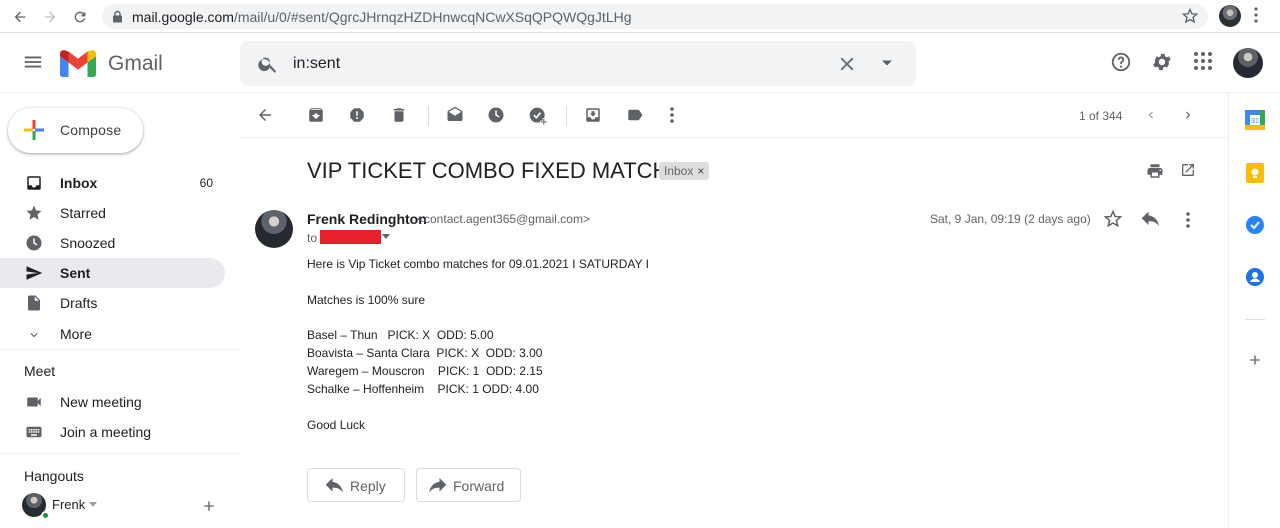 This screenshot has width=1280, height=528. Describe the element at coordinates (496, 115) in the screenshot. I see `snooze-clock-icon` at that location.